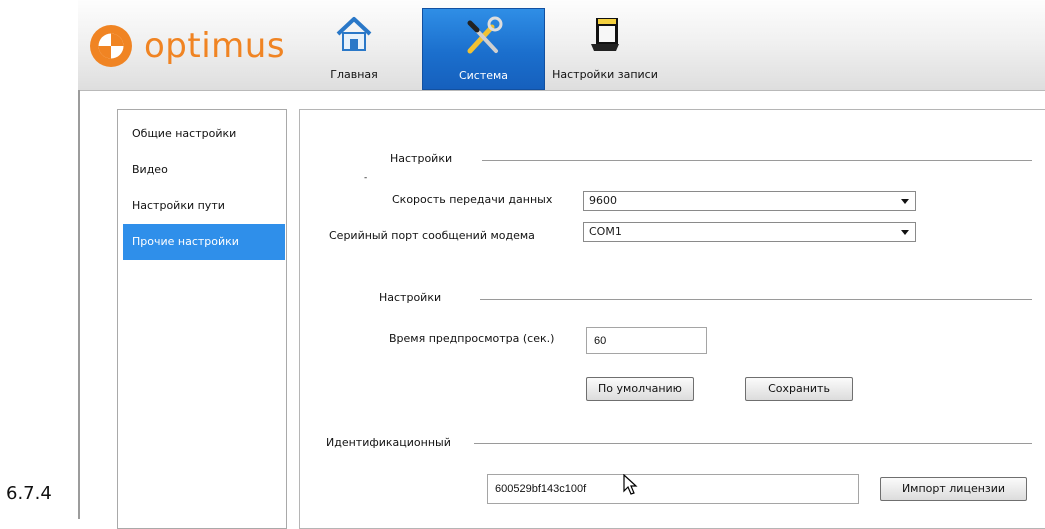  What do you see at coordinates (432, 235) in the screenshot?
I see `modem-port-label: Серийный порт сообщений модема` at bounding box center [432, 235].